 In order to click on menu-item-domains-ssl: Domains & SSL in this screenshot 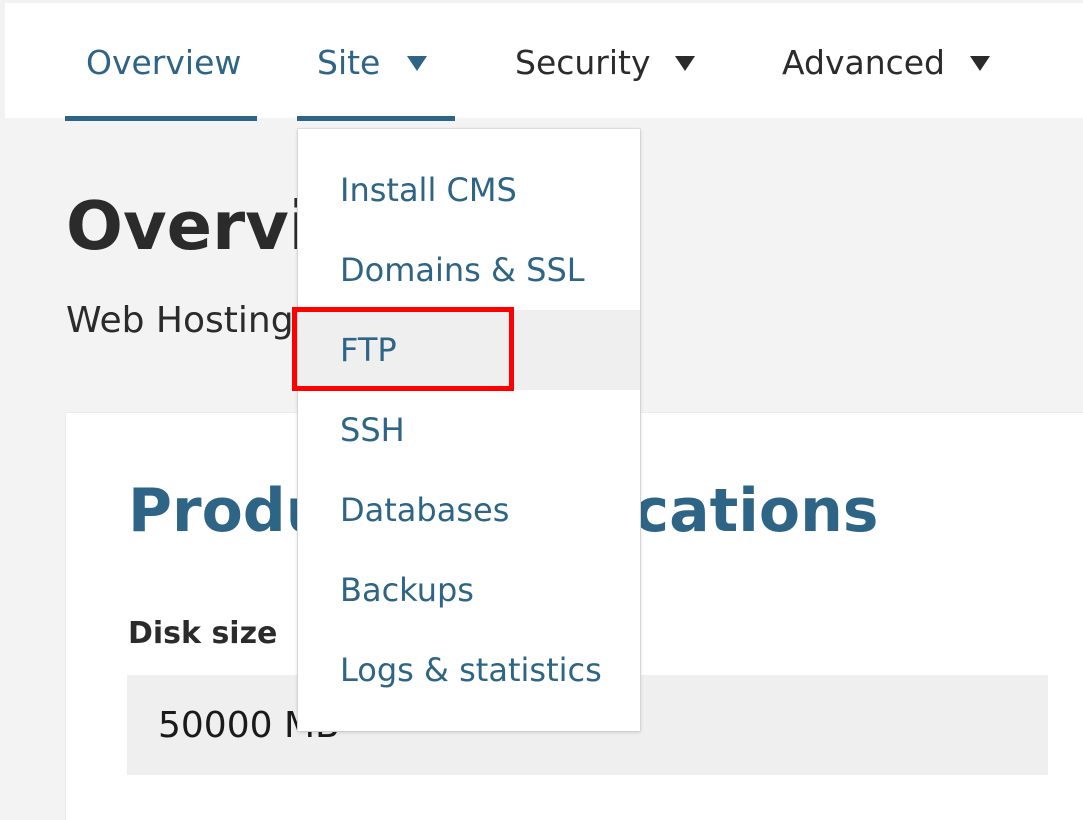, I will do `click(469, 270)`.